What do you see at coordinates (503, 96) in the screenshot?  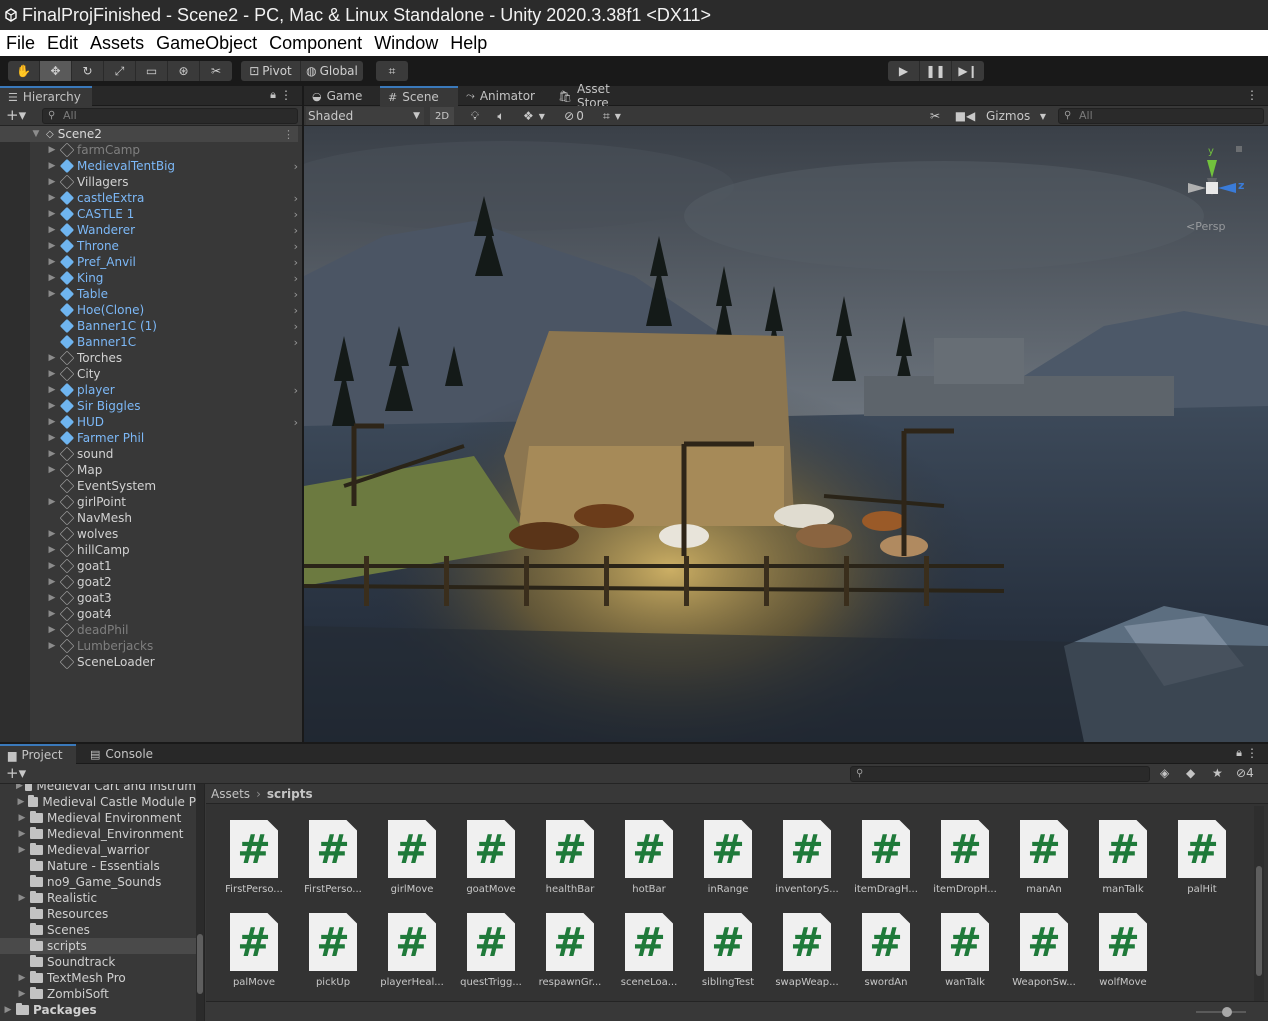 I see `tab-animator: ⤳ Animator` at bounding box center [503, 96].